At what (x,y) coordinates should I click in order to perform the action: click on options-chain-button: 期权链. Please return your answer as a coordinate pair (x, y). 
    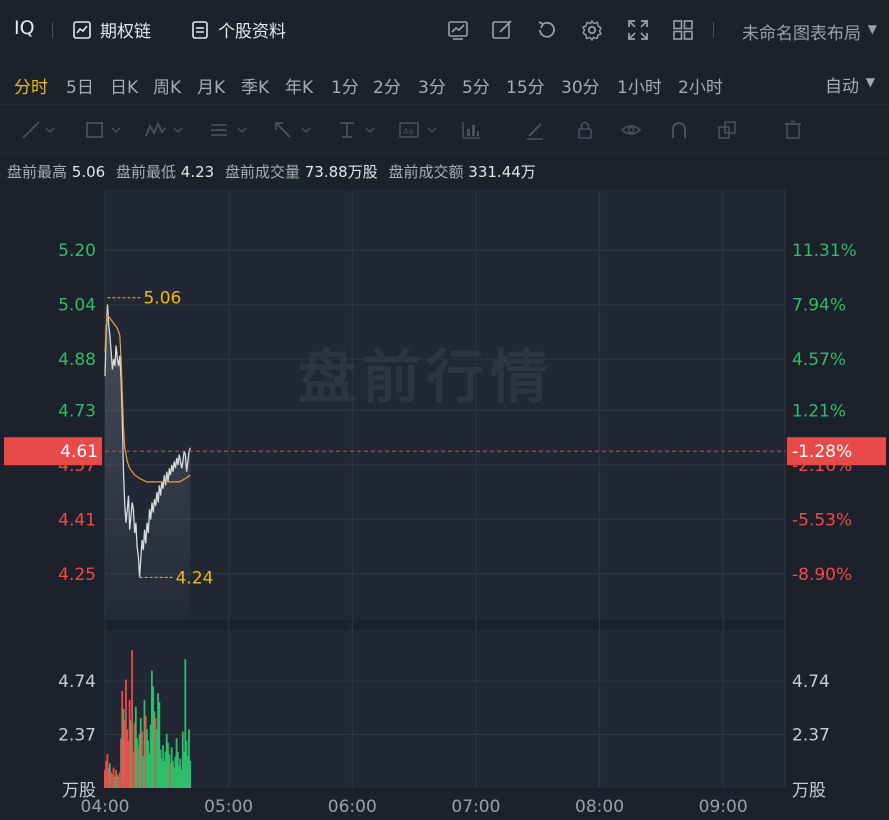
    Looking at the image, I should click on (111, 29).